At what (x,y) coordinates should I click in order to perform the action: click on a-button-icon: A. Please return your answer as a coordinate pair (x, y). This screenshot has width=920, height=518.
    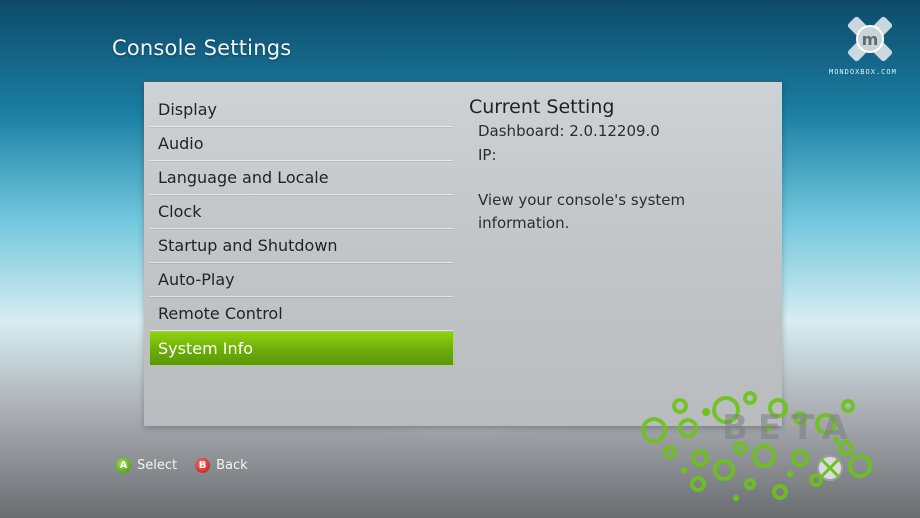
    Looking at the image, I should click on (123, 465).